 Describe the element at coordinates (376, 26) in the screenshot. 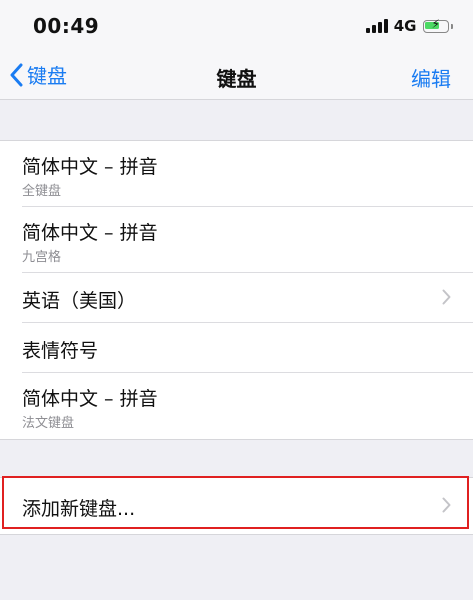

I see `cellular-signal-icon` at that location.